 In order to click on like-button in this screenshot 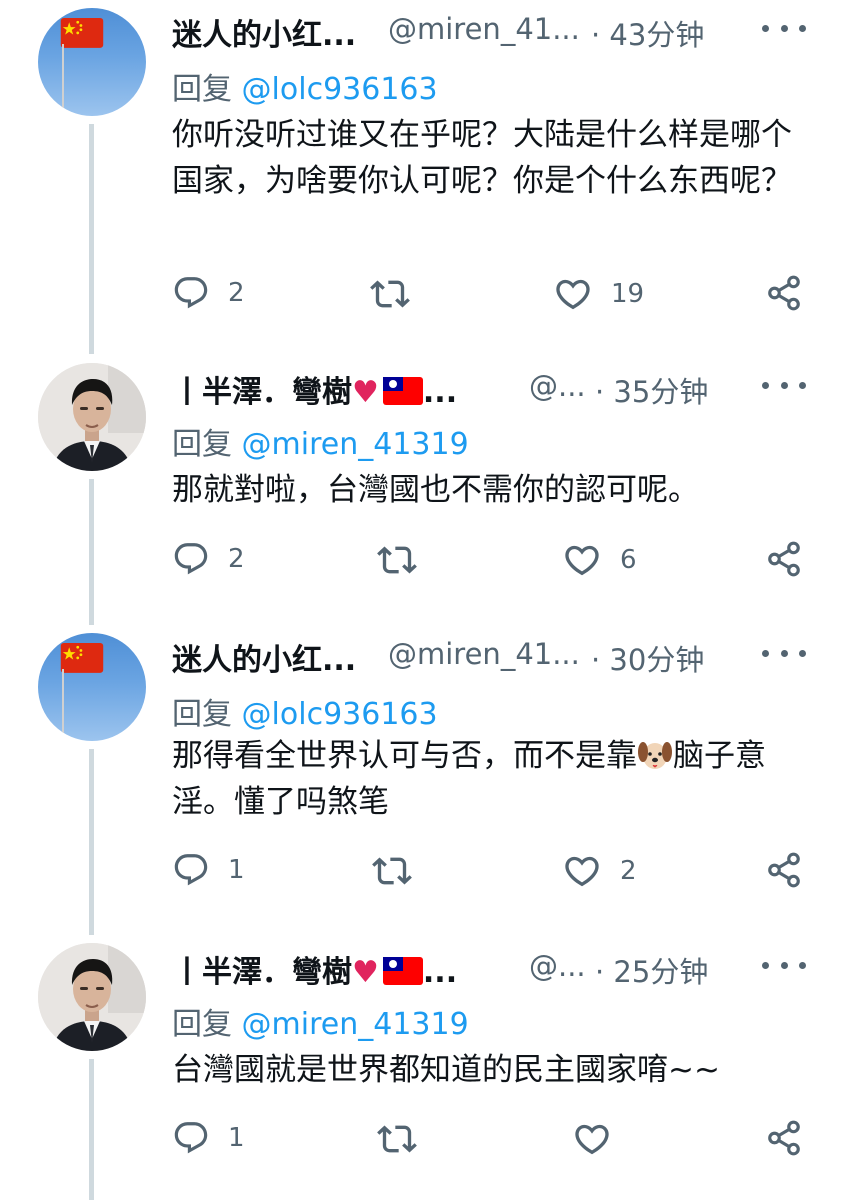, I will do `click(601, 1139)`.